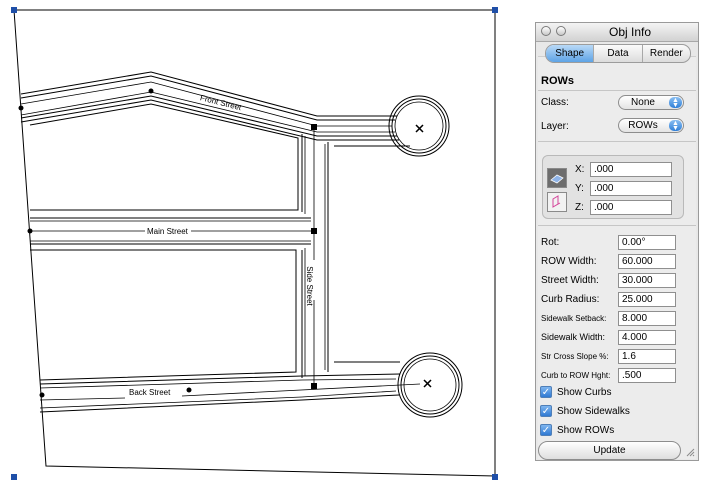 This screenshot has width=713, height=491. I want to click on back-street, so click(230, 393).